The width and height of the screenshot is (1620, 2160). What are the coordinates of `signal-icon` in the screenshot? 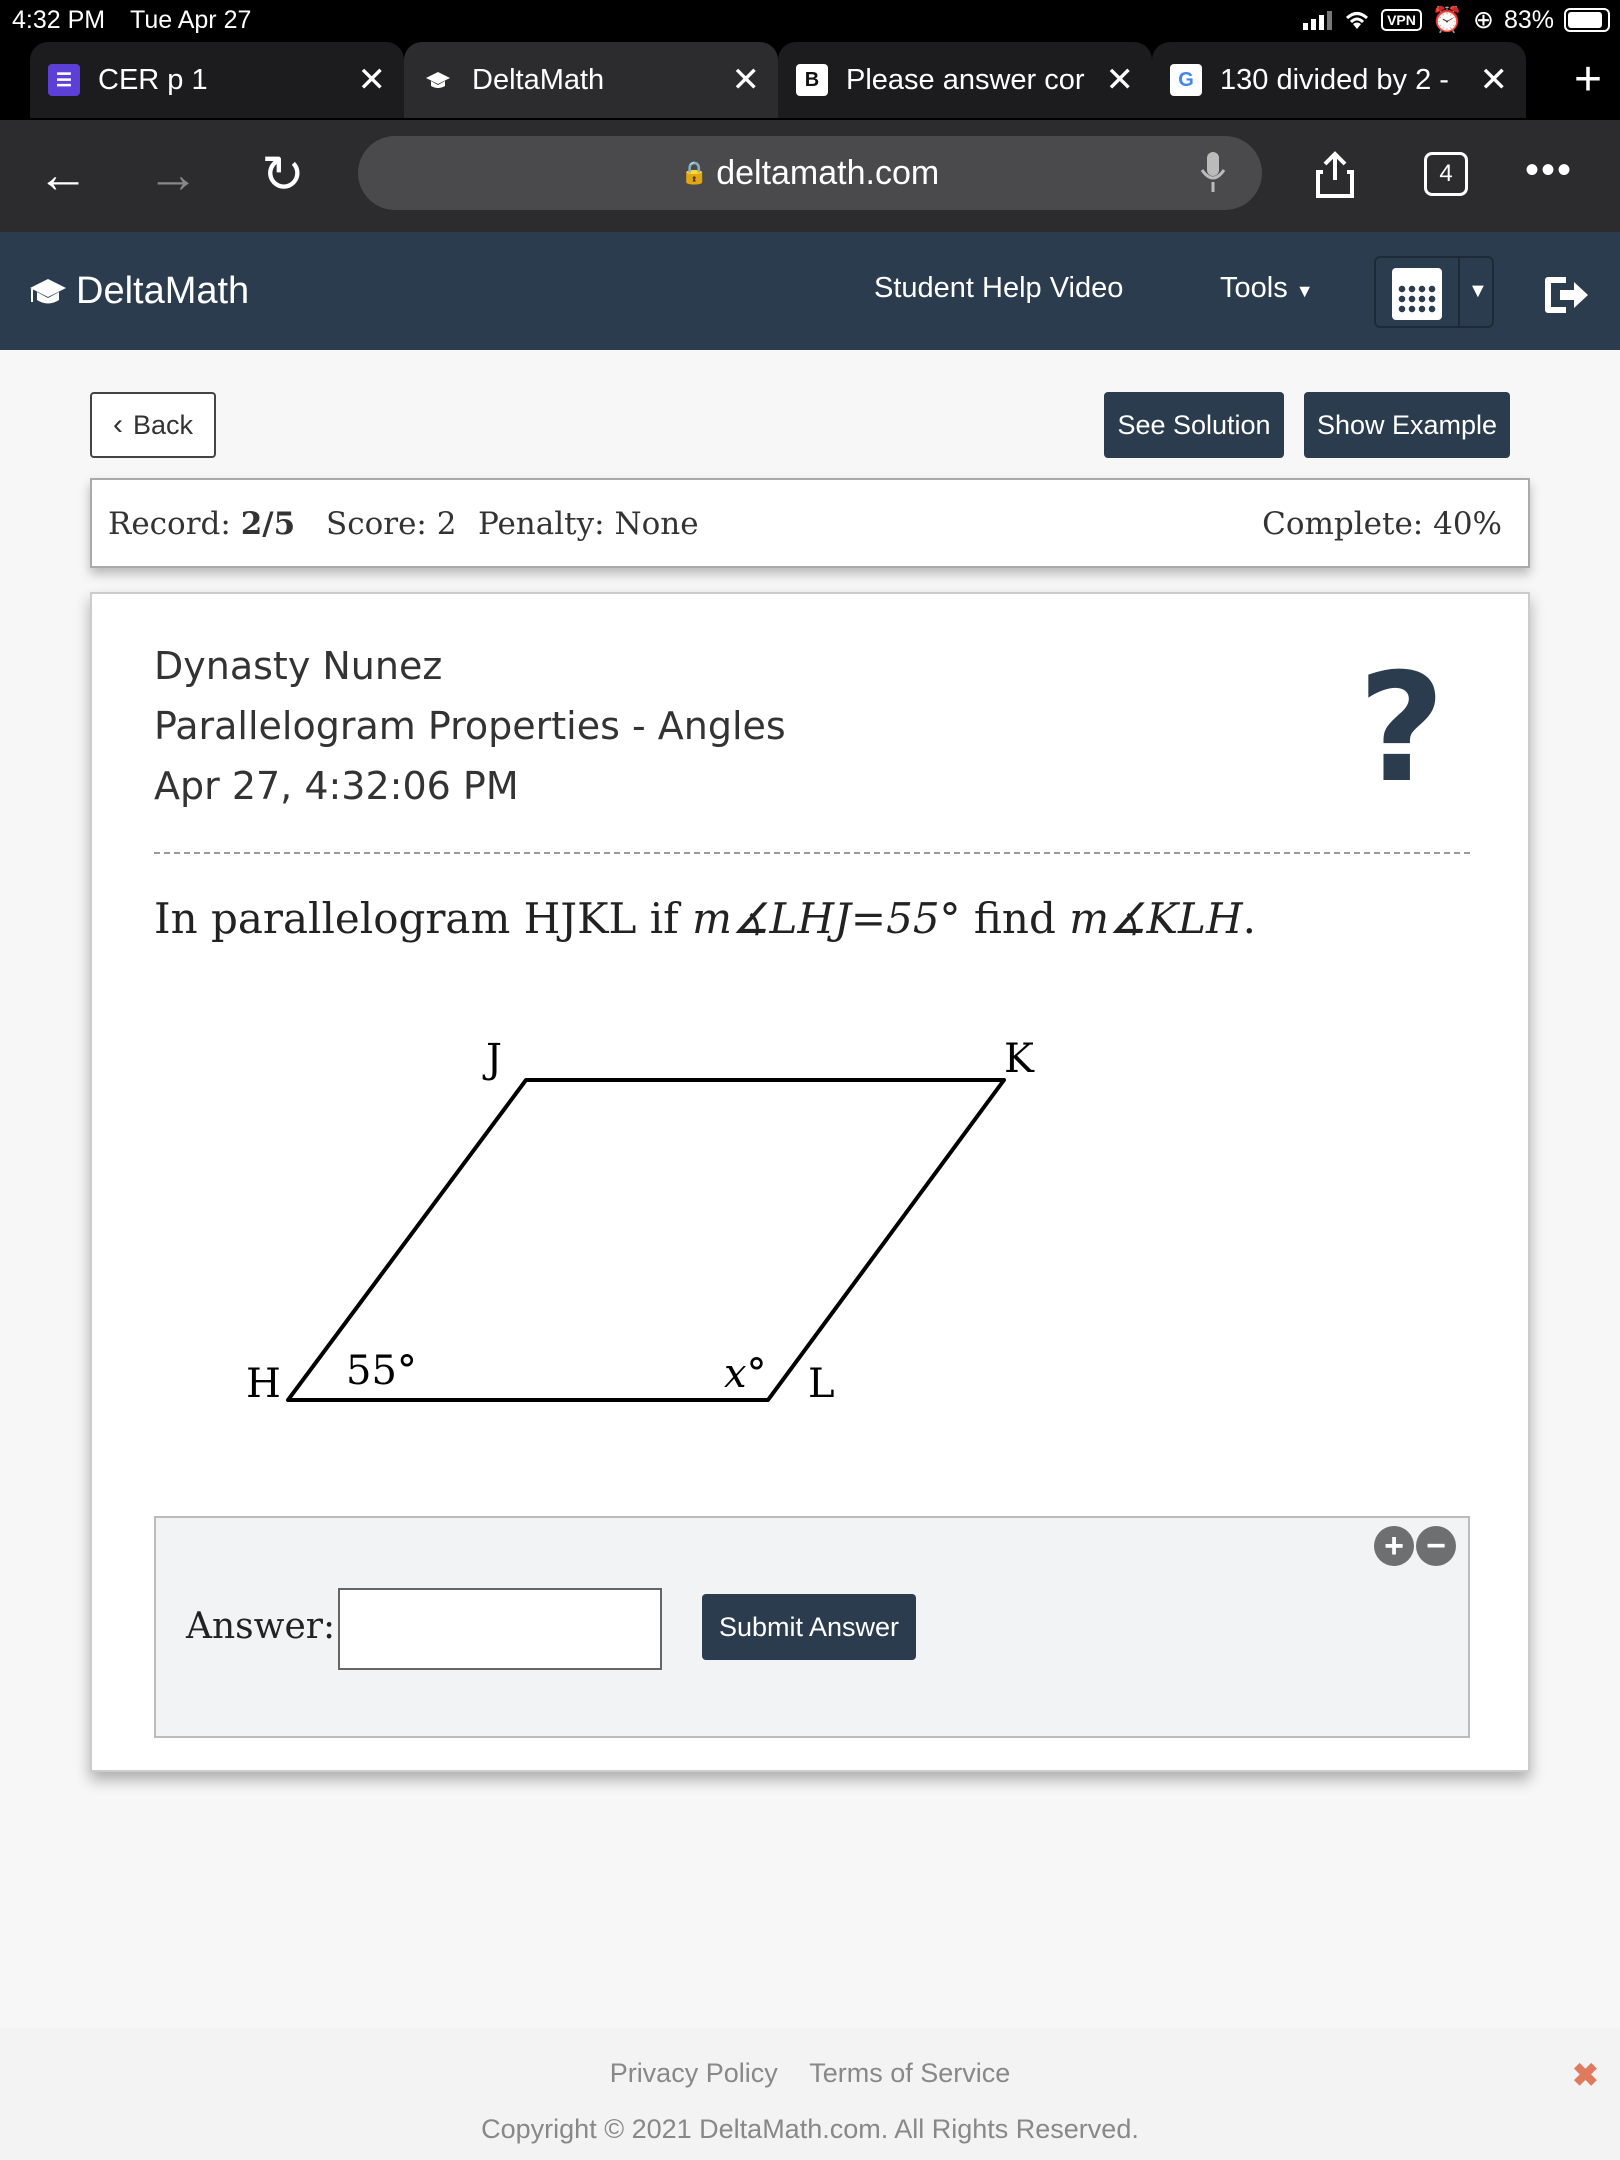 It's located at (1318, 20).